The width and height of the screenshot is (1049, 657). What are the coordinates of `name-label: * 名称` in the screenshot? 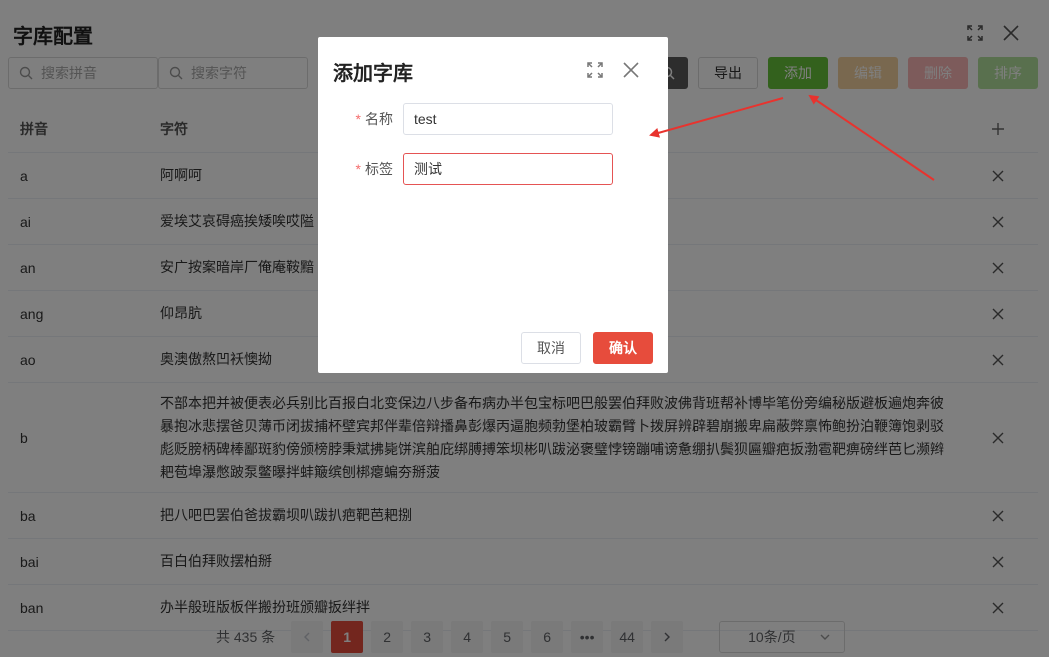 It's located at (374, 119).